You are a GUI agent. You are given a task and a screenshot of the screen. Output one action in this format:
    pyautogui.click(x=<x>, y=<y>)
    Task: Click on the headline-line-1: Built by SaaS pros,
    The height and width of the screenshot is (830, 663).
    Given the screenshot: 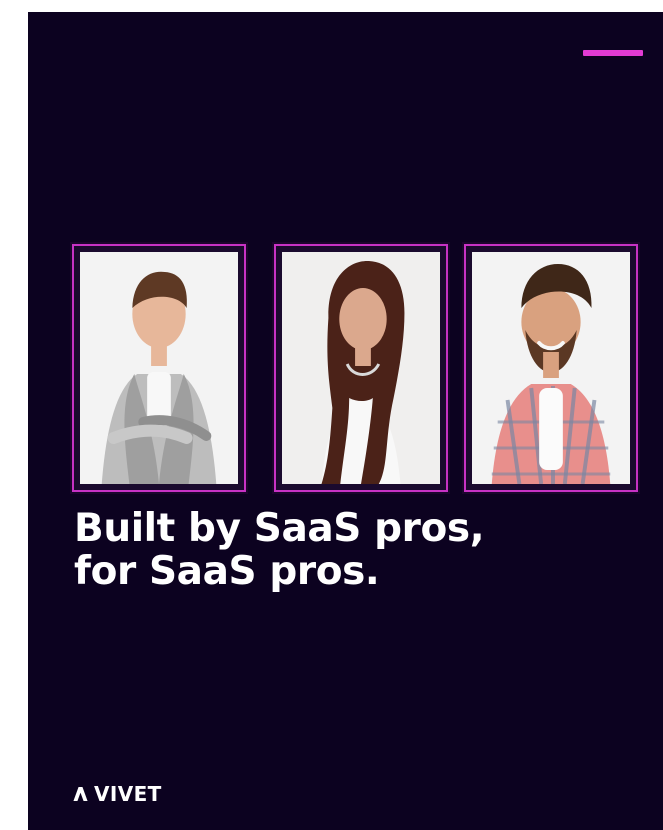 What is the action you would take?
    pyautogui.click(x=279, y=528)
    